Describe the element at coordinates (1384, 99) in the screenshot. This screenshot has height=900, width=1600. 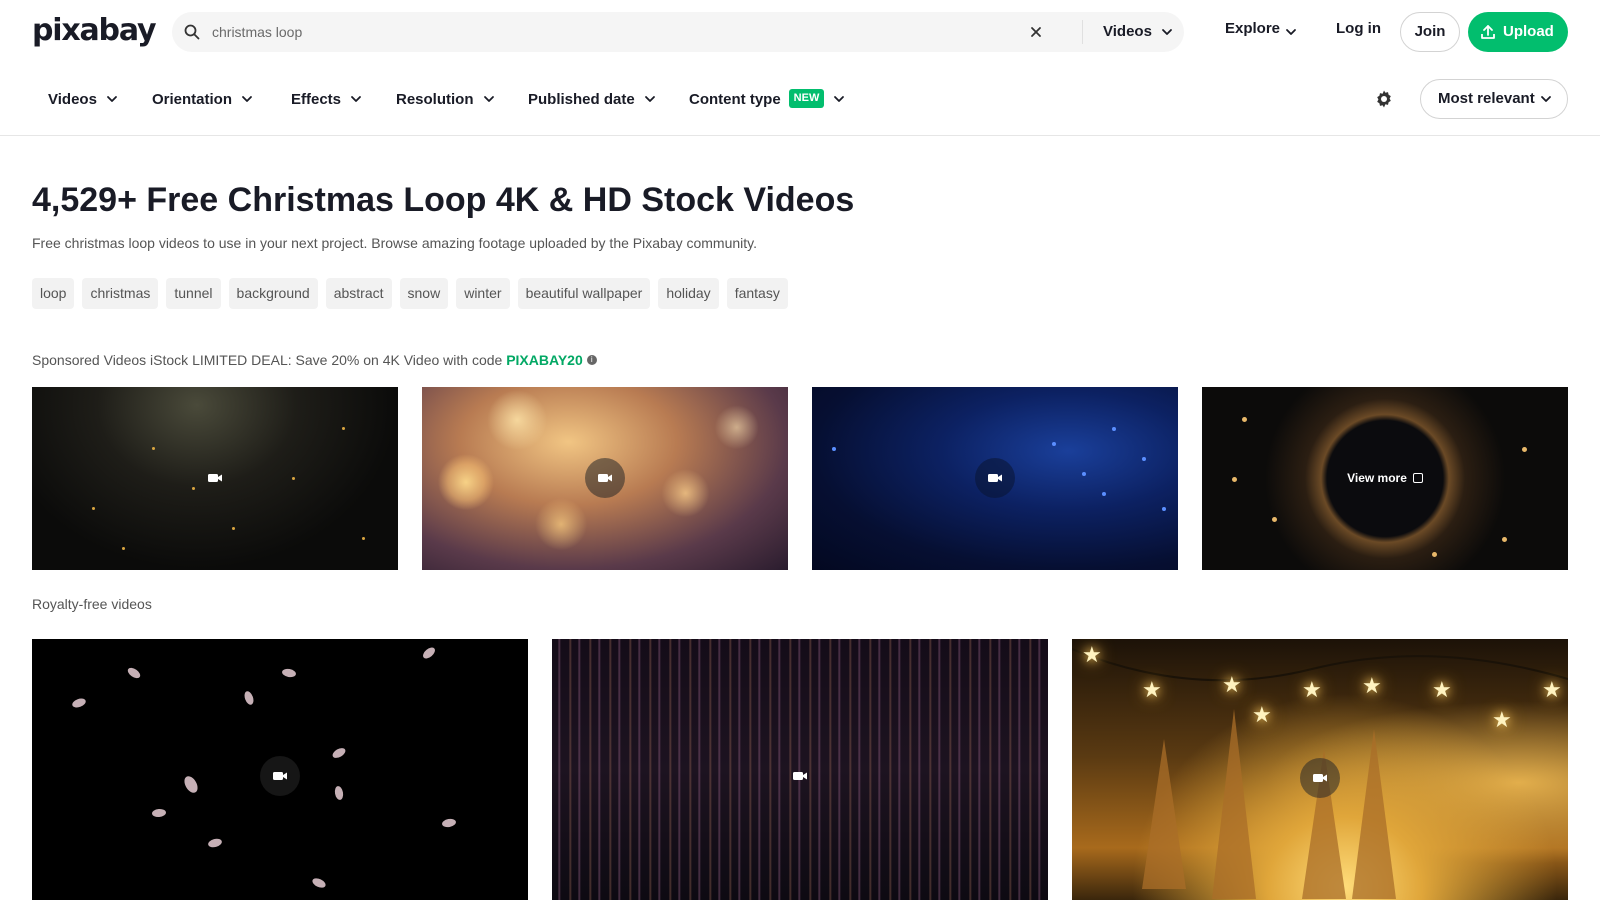
I see `gear-icon` at that location.